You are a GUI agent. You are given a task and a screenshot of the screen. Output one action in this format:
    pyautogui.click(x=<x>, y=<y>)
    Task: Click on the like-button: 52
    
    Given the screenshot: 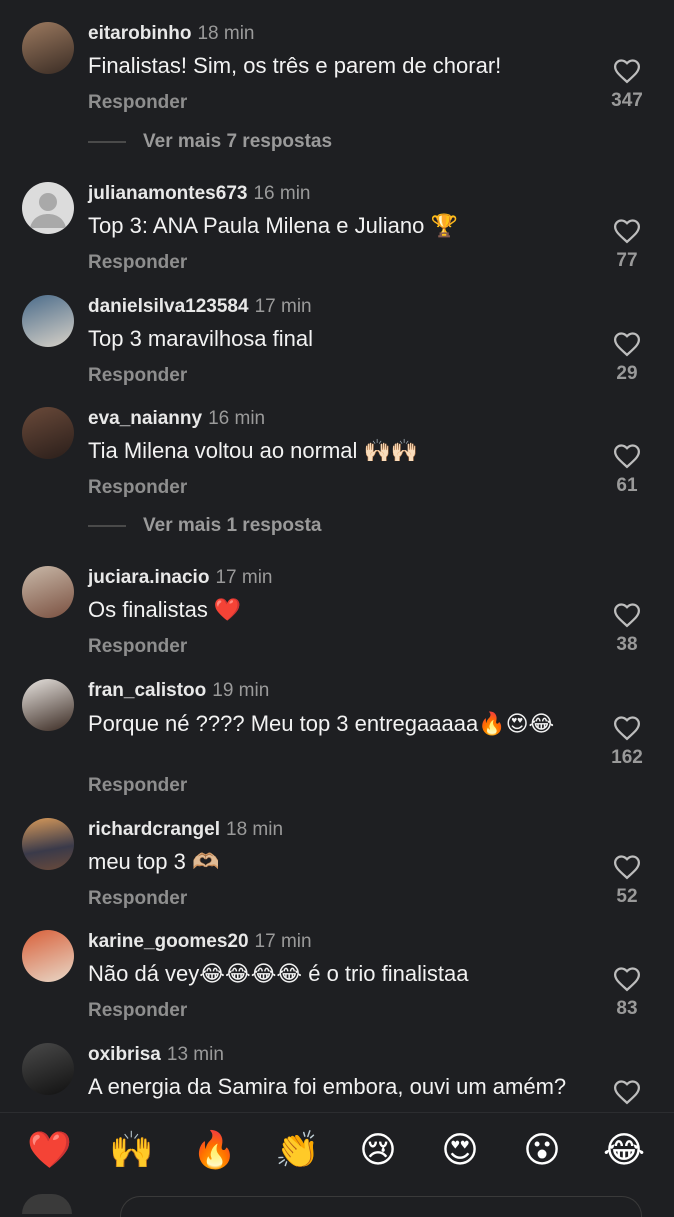 What is the action you would take?
    pyautogui.click(x=627, y=880)
    